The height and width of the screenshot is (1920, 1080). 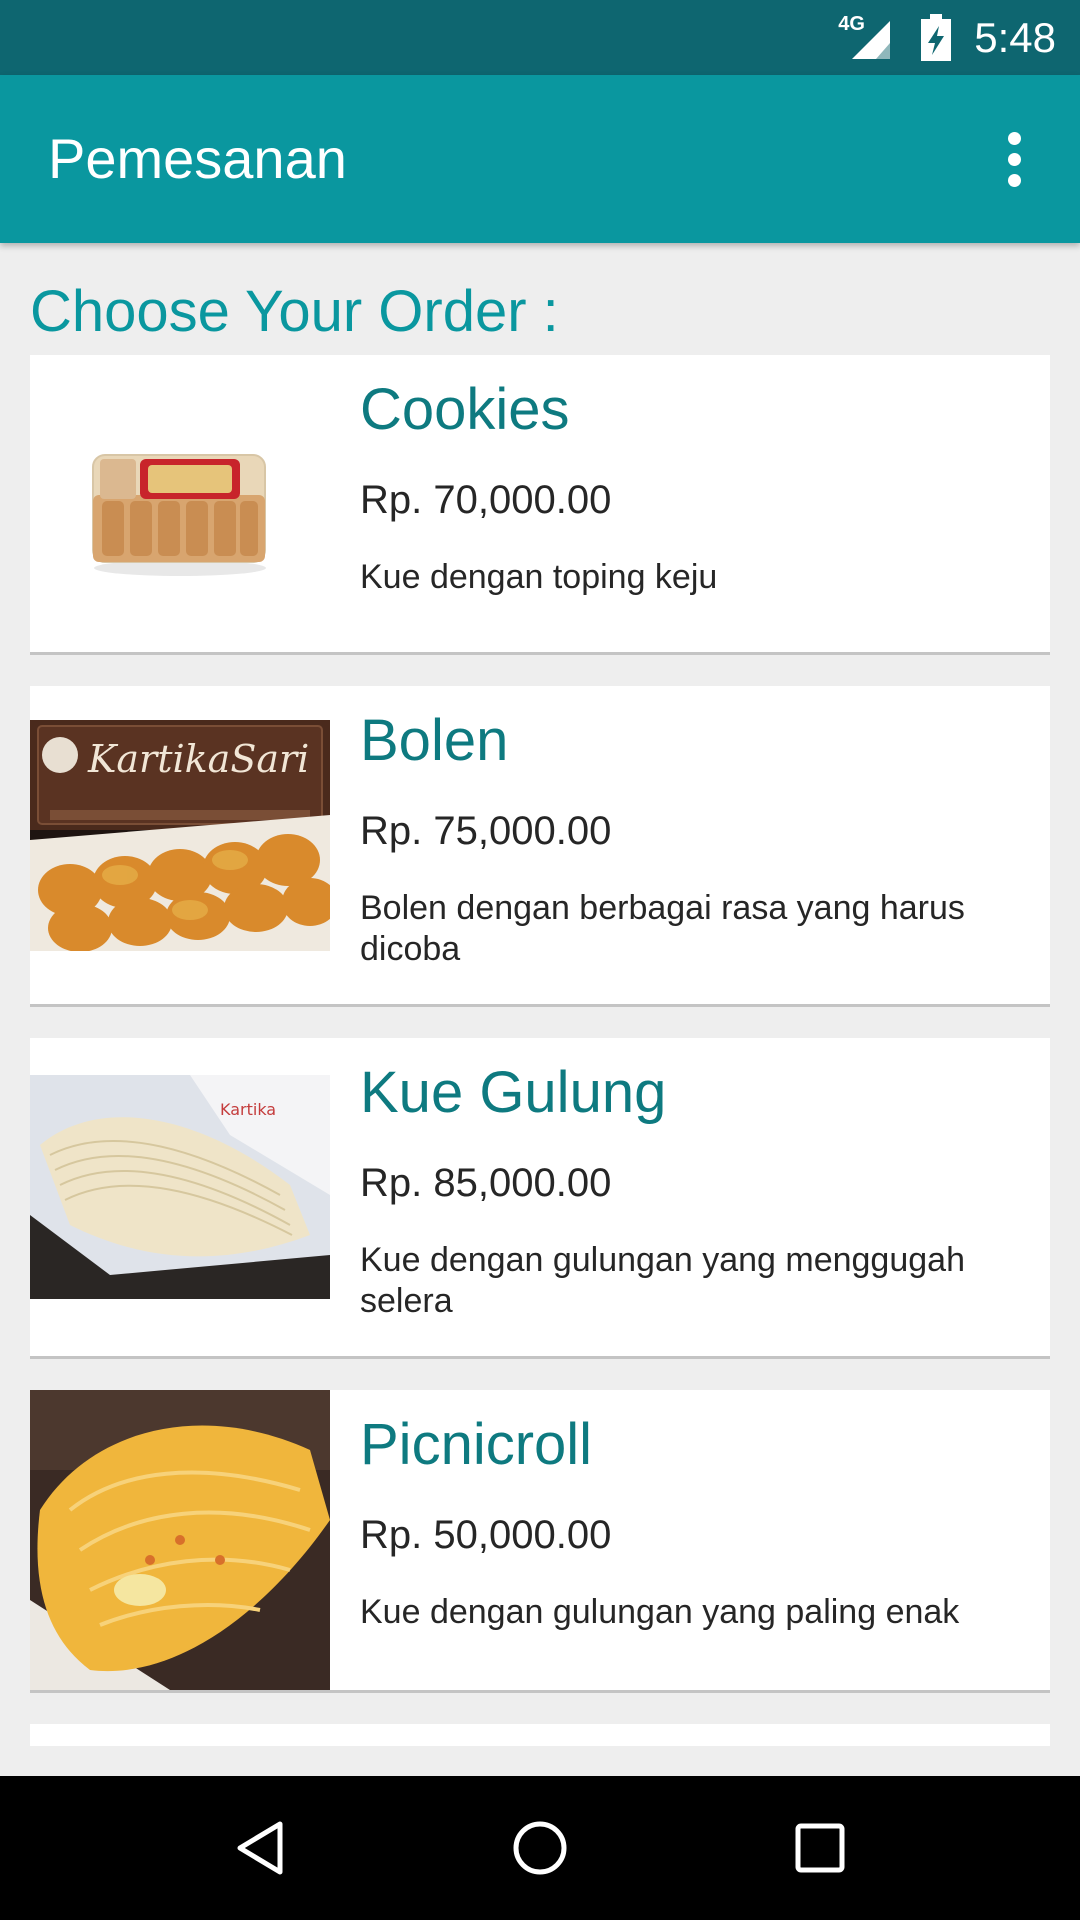 What do you see at coordinates (936, 37) in the screenshot?
I see `battery-charging-icon` at bounding box center [936, 37].